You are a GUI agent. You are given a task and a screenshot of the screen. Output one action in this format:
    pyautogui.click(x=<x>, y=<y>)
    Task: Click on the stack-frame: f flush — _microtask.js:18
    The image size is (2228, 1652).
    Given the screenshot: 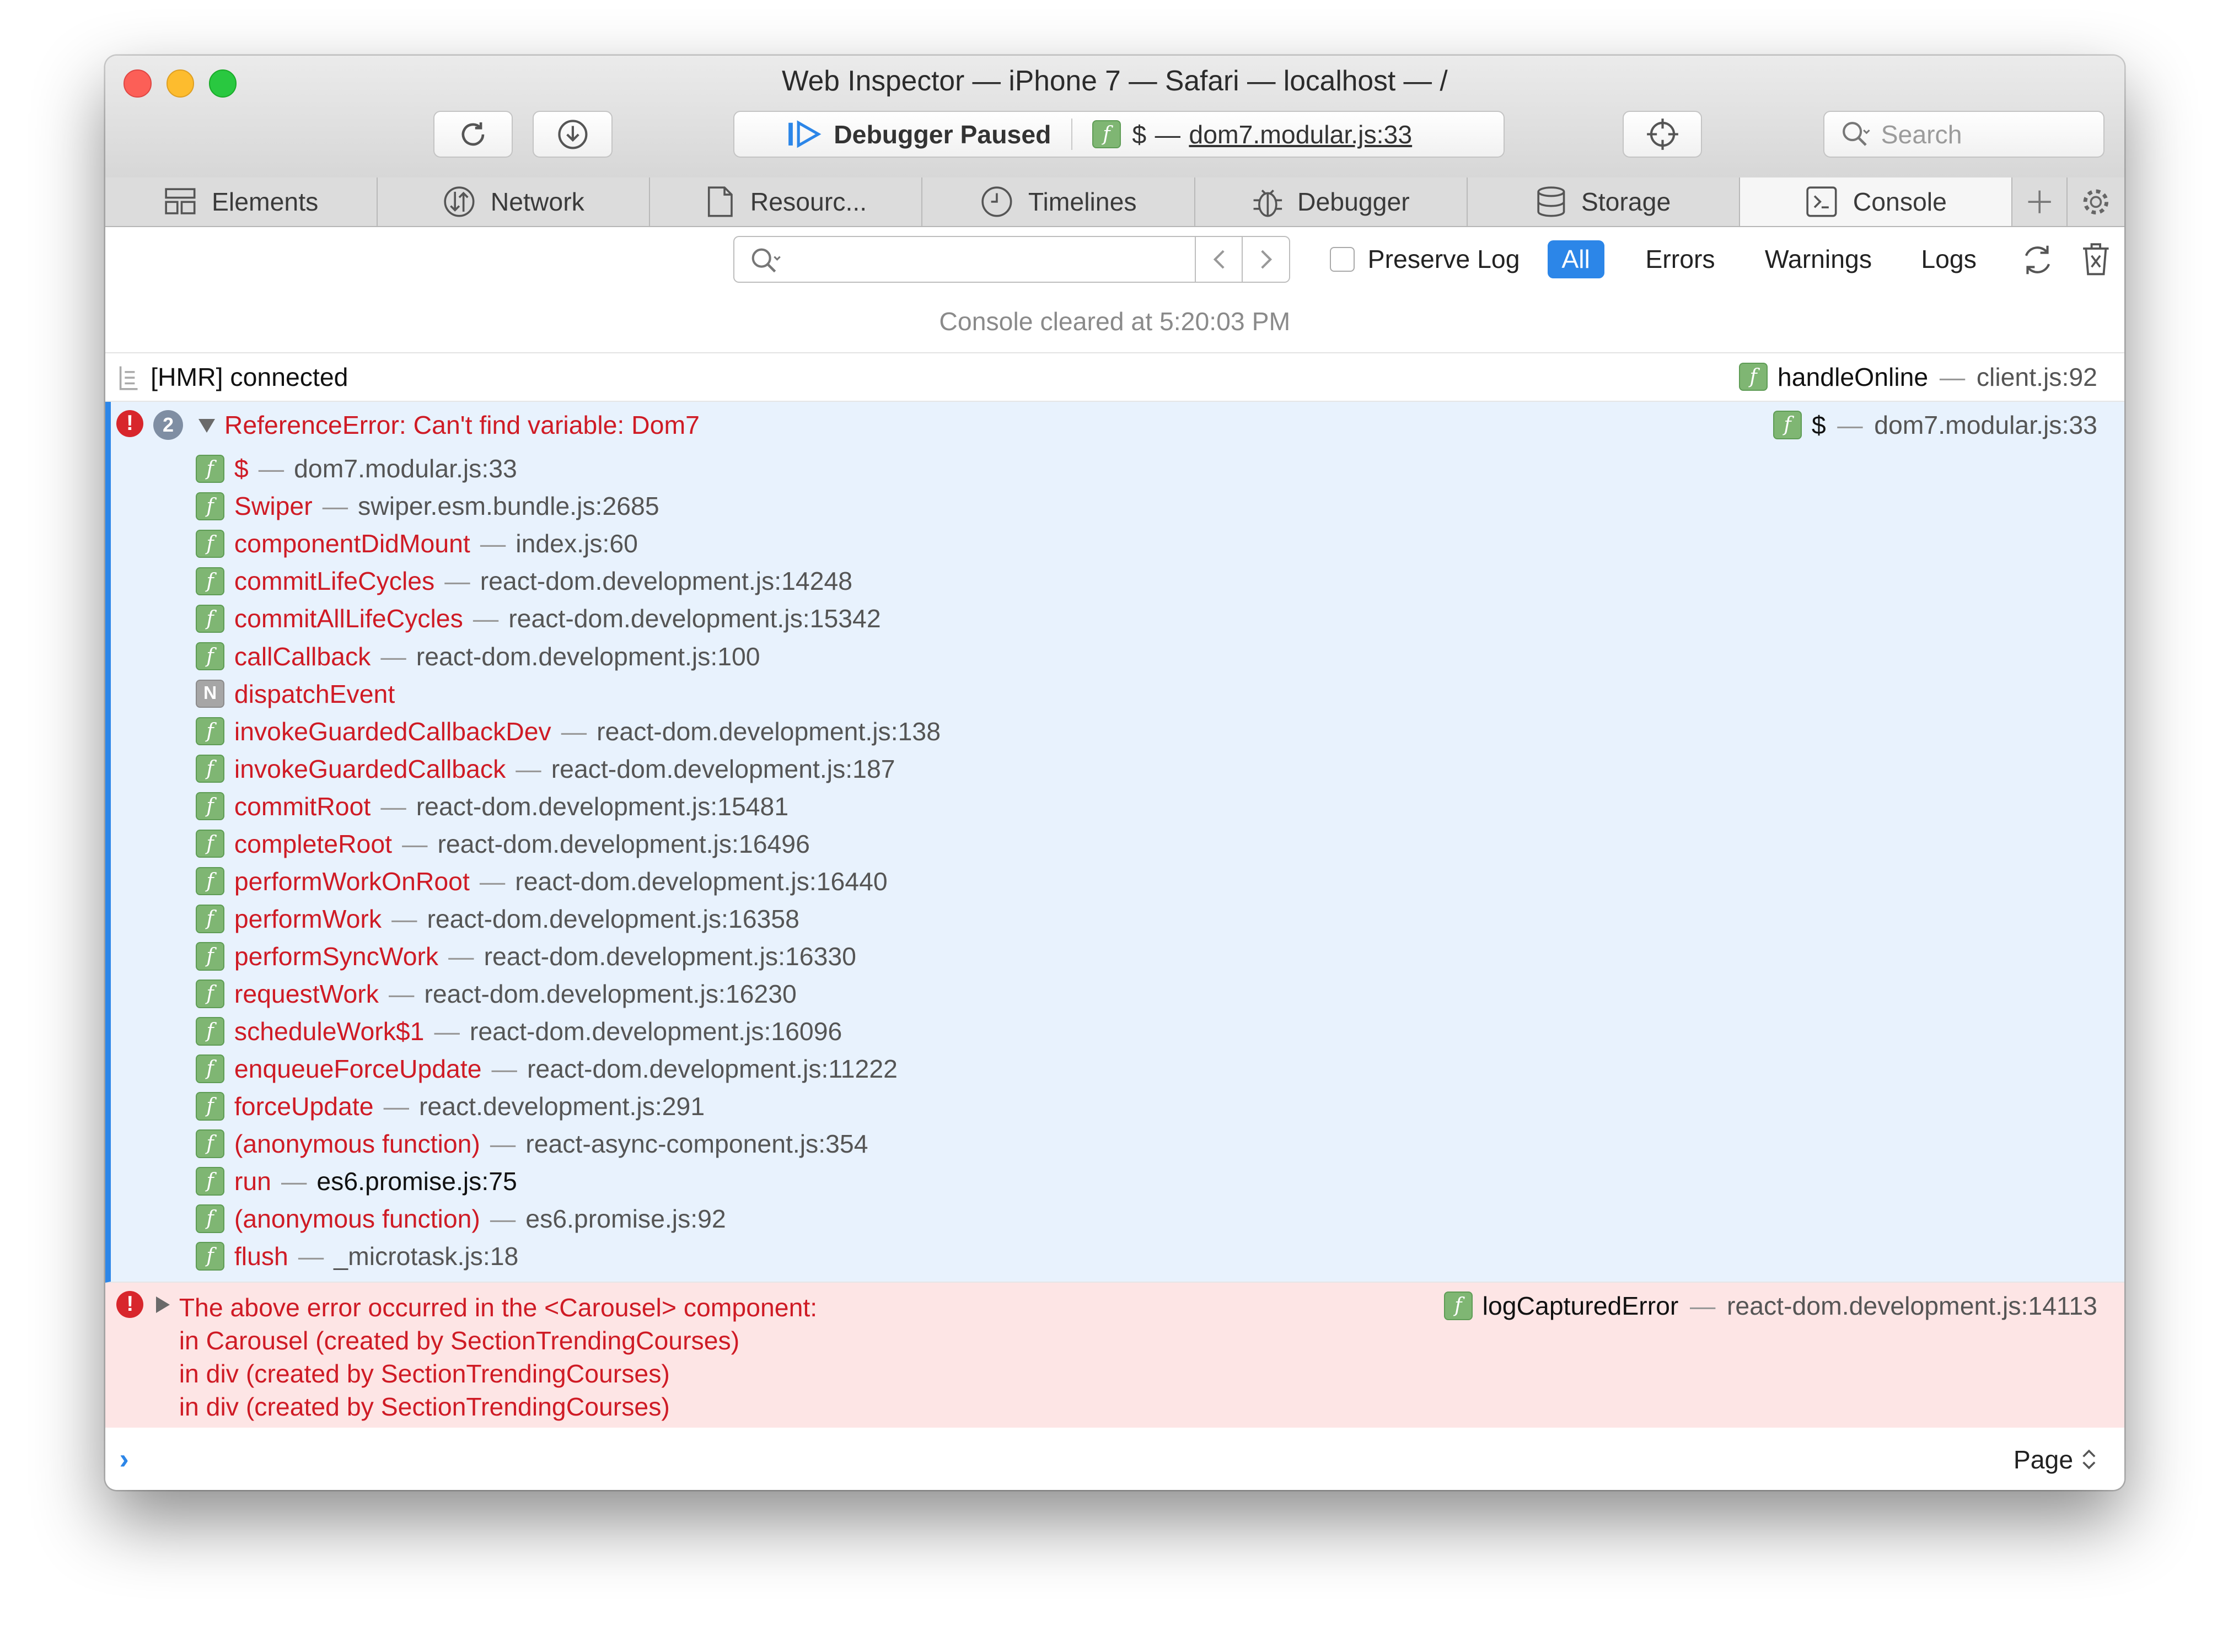 What is the action you would take?
    pyautogui.click(x=568, y=1256)
    